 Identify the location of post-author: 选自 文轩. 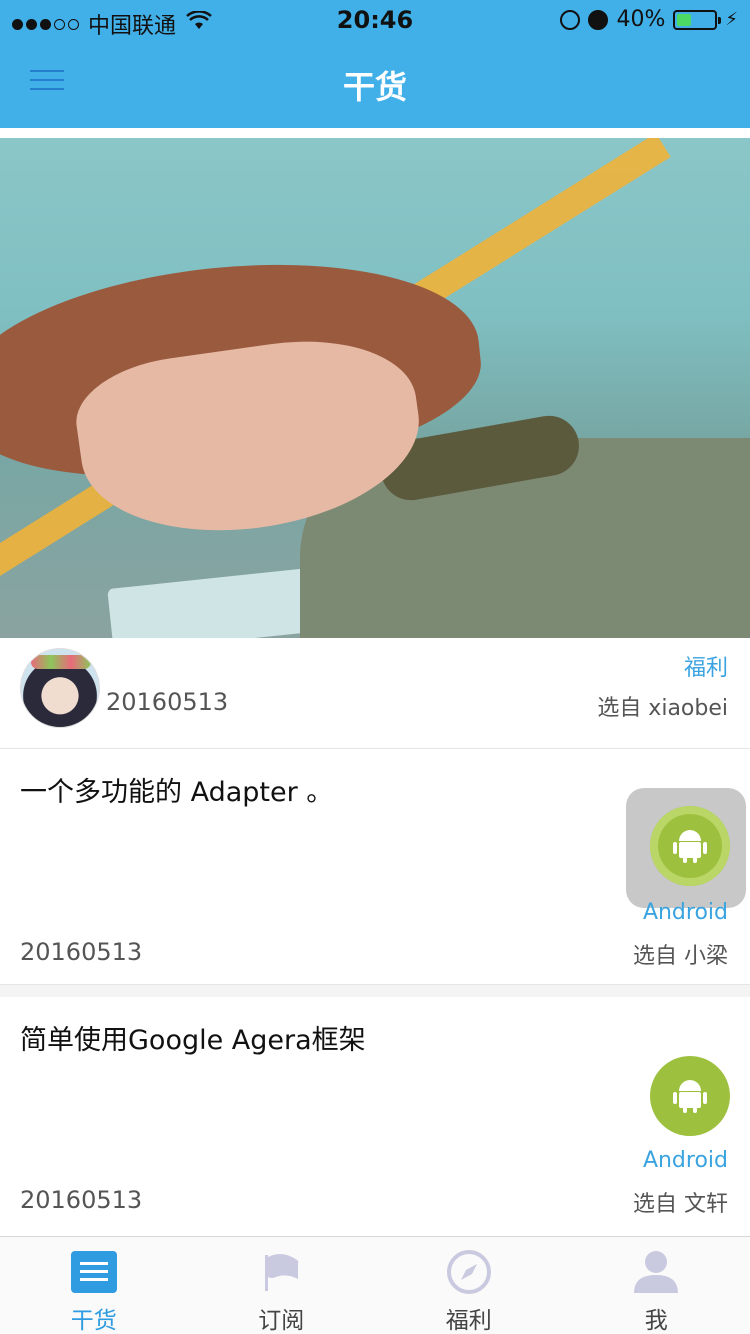
(680, 1204).